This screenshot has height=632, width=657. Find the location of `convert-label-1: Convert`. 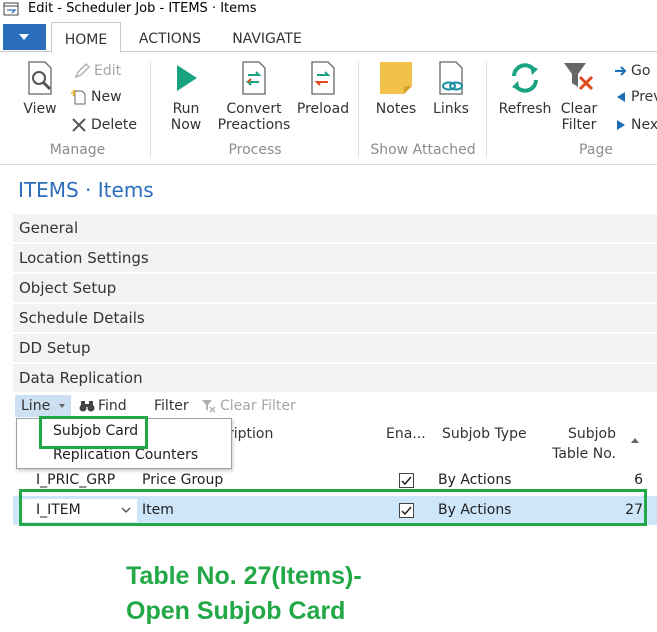

convert-label-1: Convert is located at coordinates (254, 109).